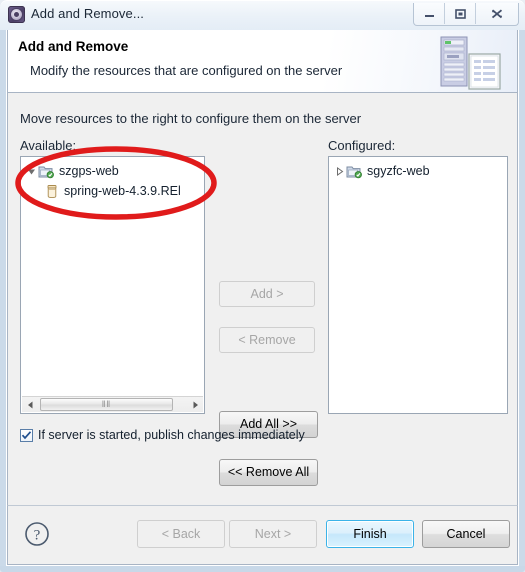  I want to click on minimize-icon, so click(429, 15).